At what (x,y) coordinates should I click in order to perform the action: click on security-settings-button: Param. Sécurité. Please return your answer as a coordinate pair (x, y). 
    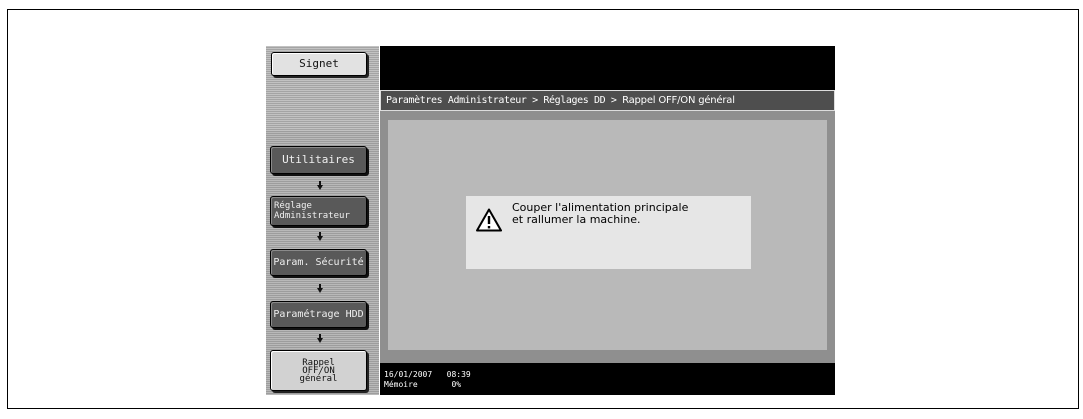
    Looking at the image, I should click on (318, 262).